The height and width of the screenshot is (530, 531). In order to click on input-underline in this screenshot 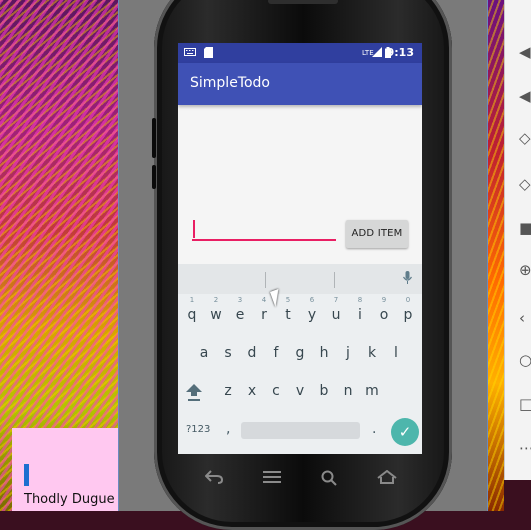, I will do `click(264, 240)`.